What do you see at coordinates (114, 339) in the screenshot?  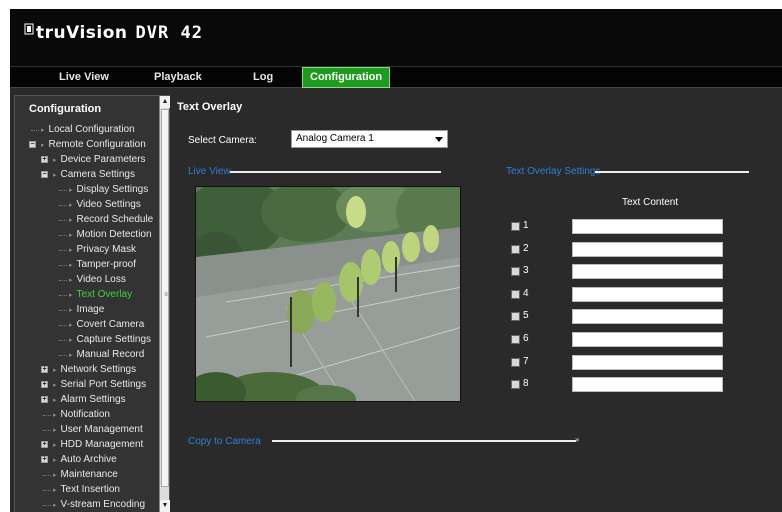 I see `sidebar-item-label: Capture Settings` at bounding box center [114, 339].